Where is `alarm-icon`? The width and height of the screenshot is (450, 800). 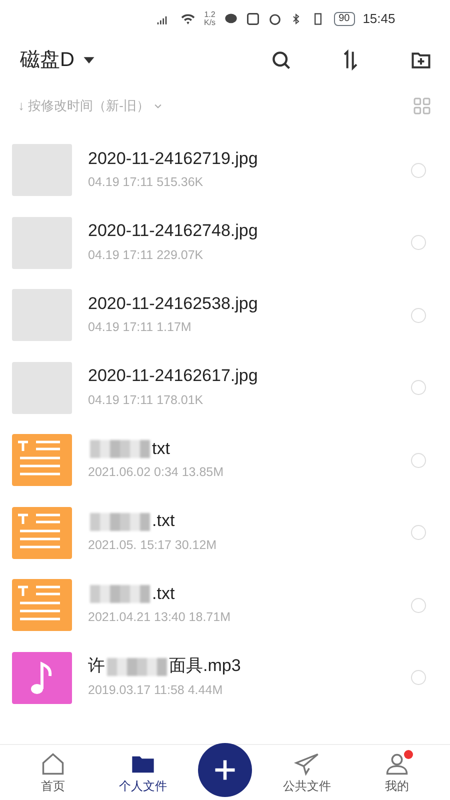 alarm-icon is located at coordinates (275, 19).